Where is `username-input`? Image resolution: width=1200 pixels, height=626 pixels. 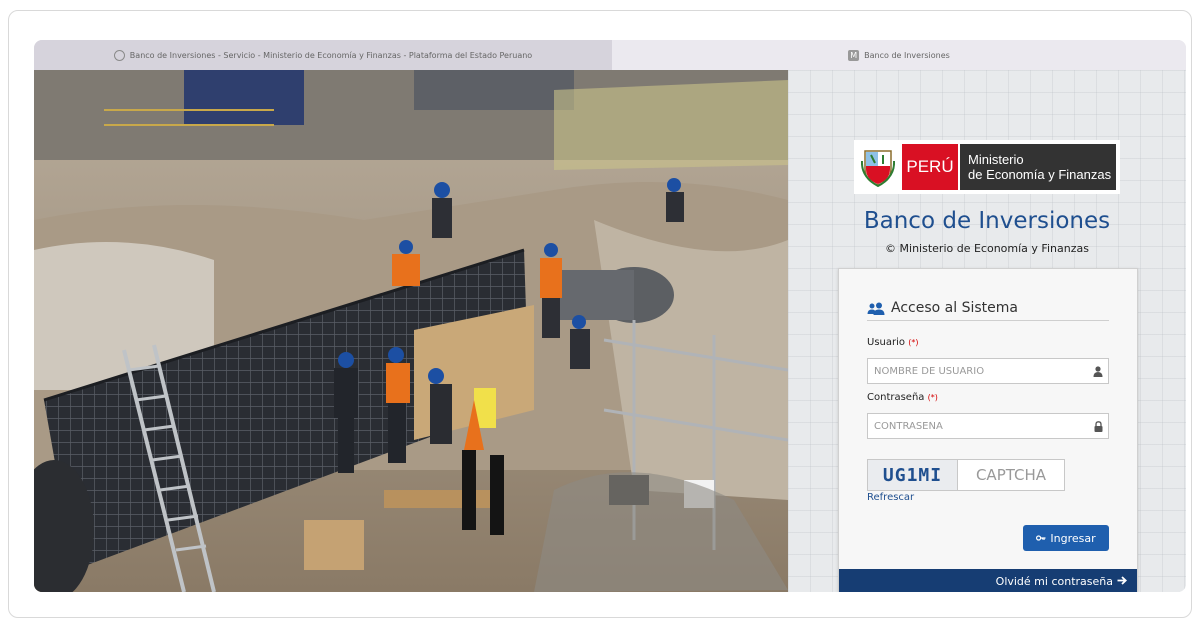 username-input is located at coordinates (978, 371).